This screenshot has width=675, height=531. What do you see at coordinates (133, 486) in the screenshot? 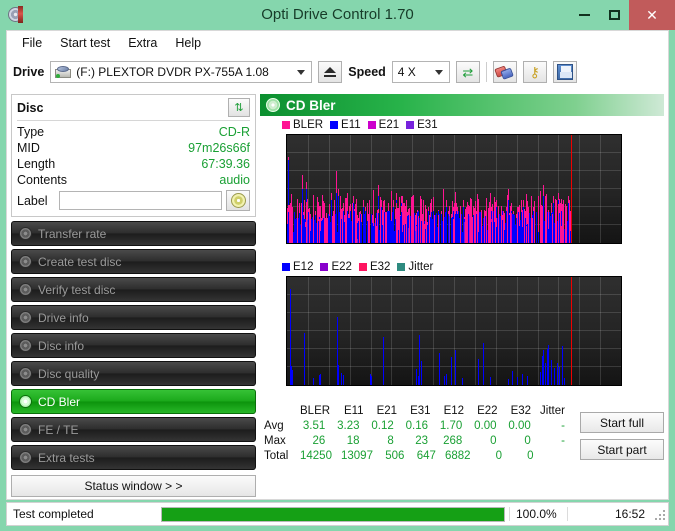
I see `status-window-button: Status window > >` at bounding box center [133, 486].